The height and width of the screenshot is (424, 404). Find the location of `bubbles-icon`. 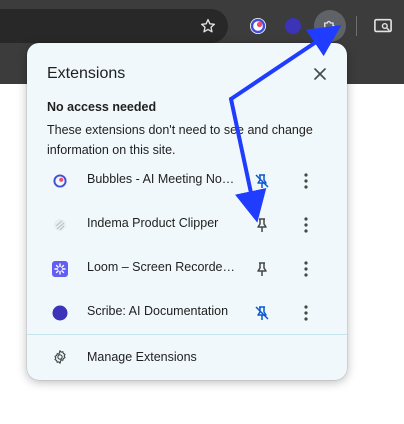

bubbles-icon is located at coordinates (60, 181).